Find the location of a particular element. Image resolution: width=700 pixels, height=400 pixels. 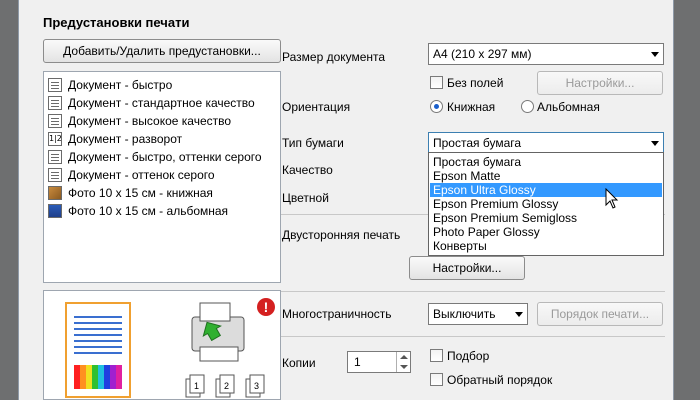

doc-size-select: A4 (210 x 297 мм) is located at coordinates (546, 54).